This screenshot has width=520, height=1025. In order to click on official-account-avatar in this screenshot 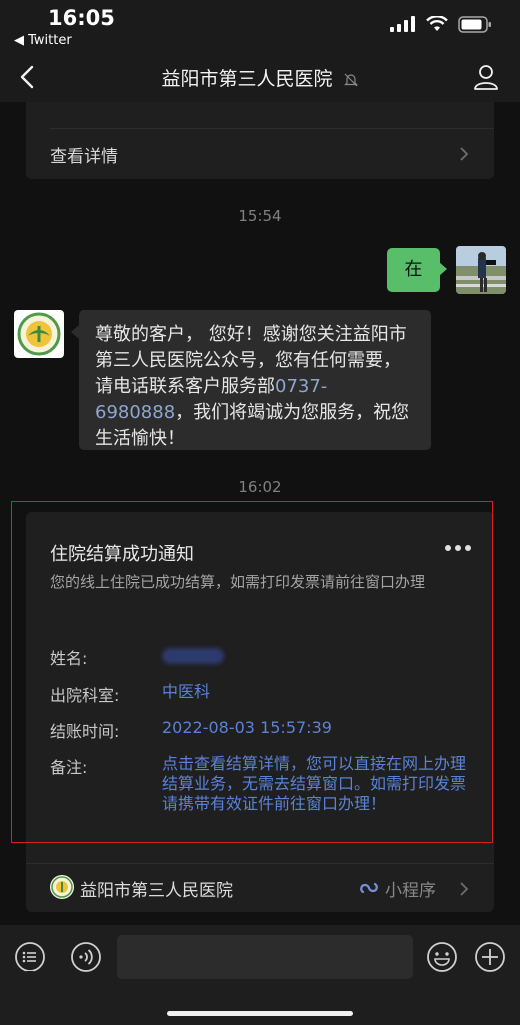, I will do `click(39, 334)`.